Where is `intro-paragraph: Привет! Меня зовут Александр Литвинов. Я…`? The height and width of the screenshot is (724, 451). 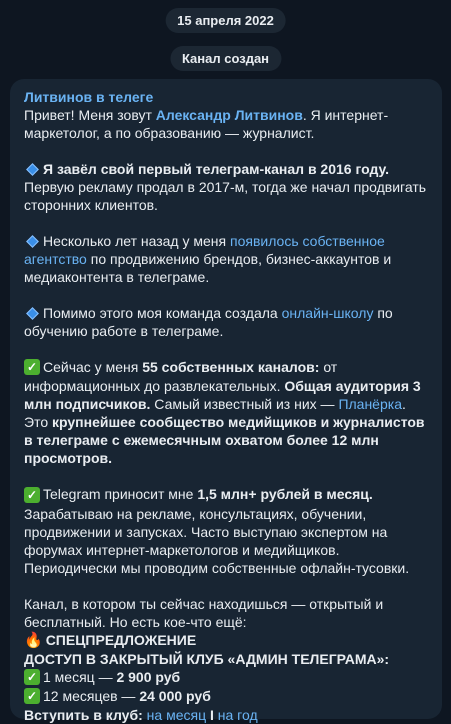
intro-paragraph: Привет! Меня зовут Александр Литвинов. Я… is located at coordinates (206, 124).